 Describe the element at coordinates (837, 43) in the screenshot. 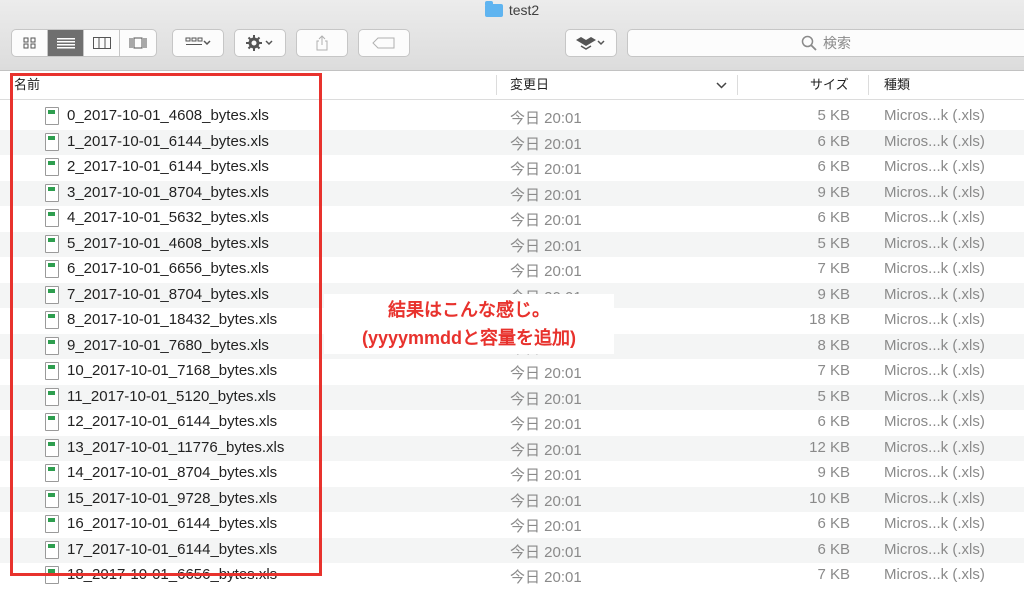

I see `search-placeholder: 検索` at that location.